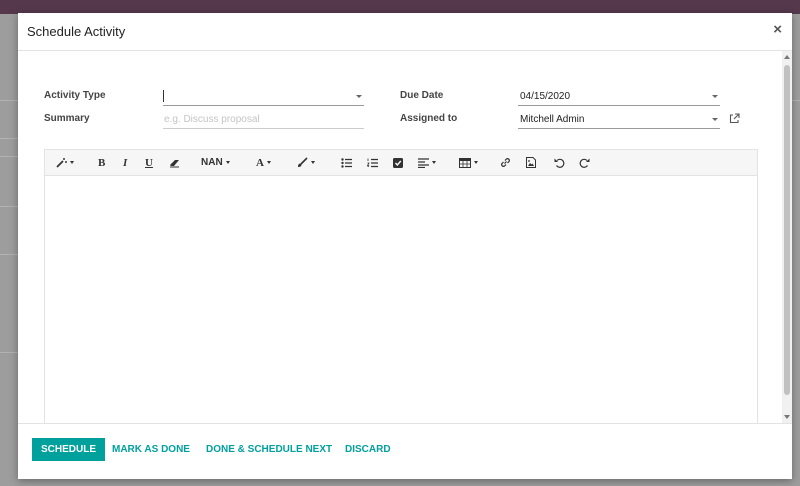 This screenshot has height=486, width=800. Describe the element at coordinates (422, 95) in the screenshot. I see `due-date-label: Due Date` at that location.